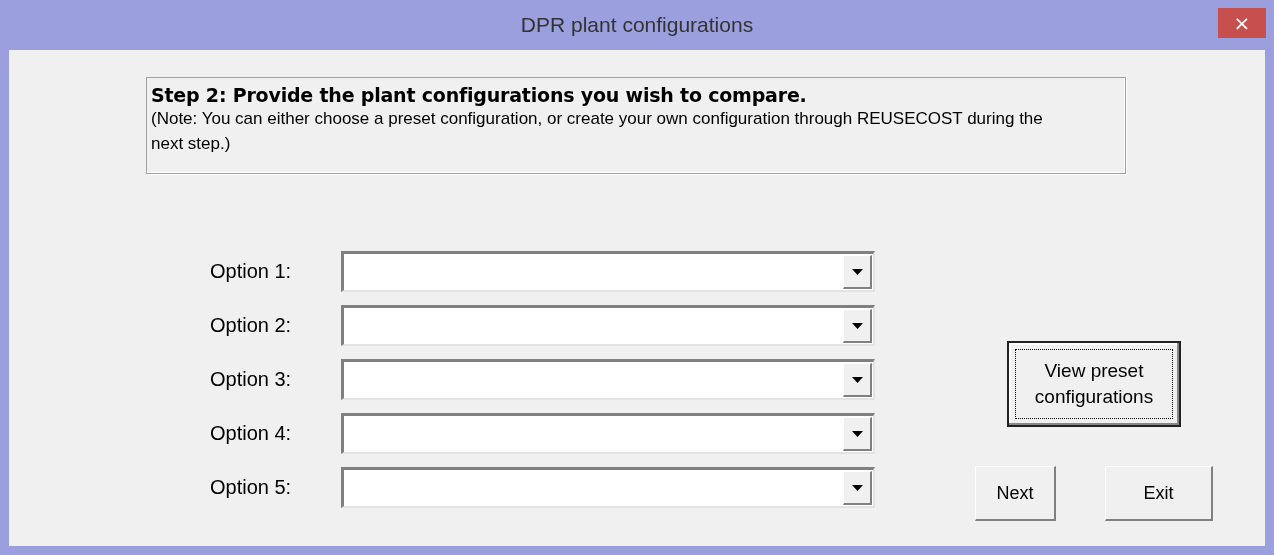  What do you see at coordinates (479, 95) in the screenshot?
I see `step-heading: Step 2: Provide the plant configurations you wish to compare.` at bounding box center [479, 95].